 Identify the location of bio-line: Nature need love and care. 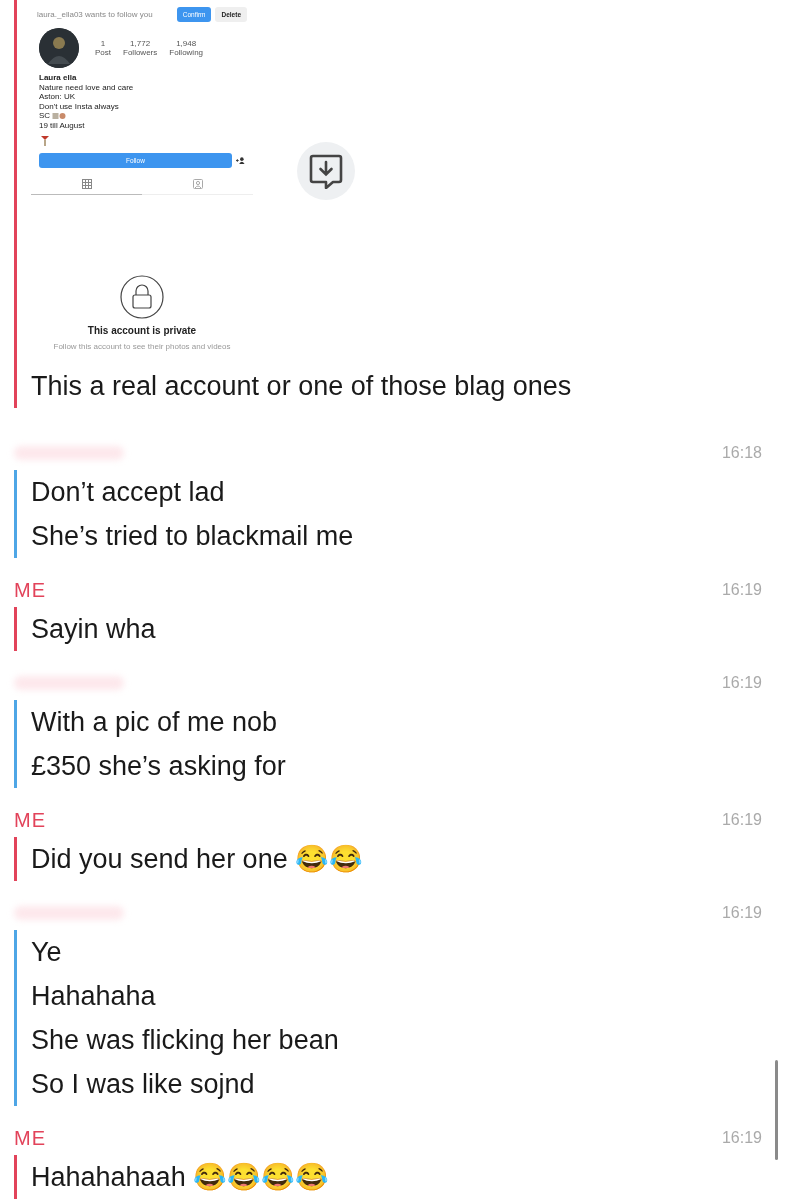
(86, 87).